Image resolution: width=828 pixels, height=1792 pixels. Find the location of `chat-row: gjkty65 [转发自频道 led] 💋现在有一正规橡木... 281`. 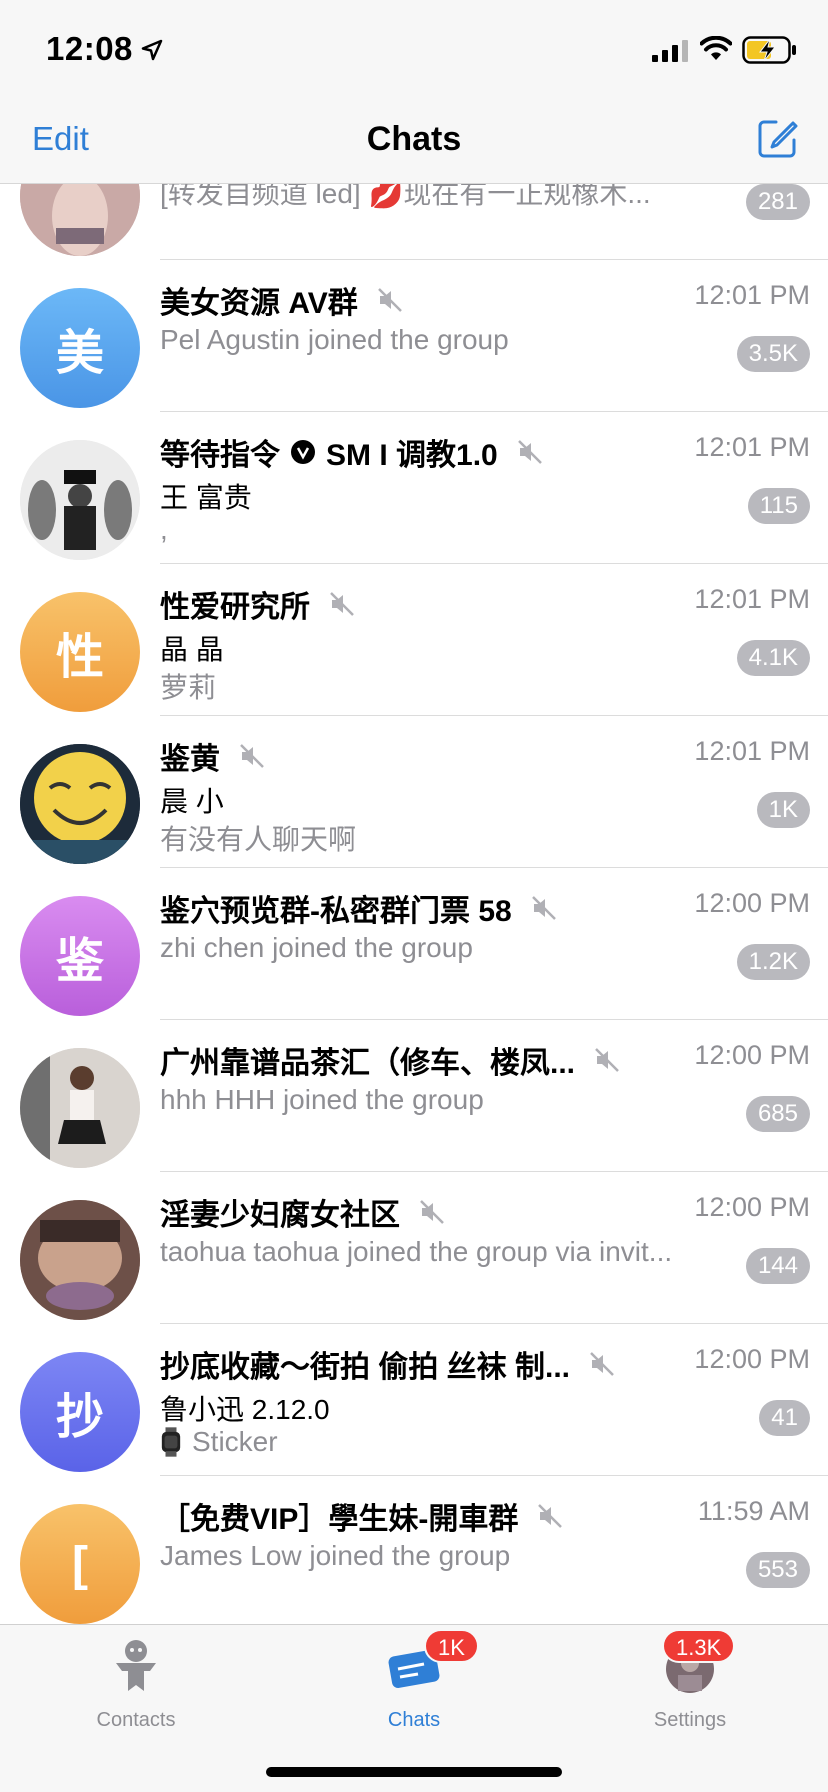

chat-row: gjkty65 [转发自频道 led] 💋现在有一正规橡木... 281 is located at coordinates (414, 222).